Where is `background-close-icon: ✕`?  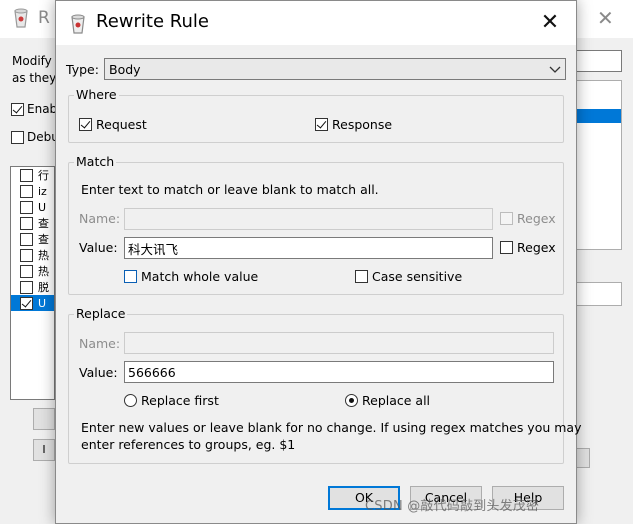
background-close-icon: ✕ is located at coordinates (605, 18).